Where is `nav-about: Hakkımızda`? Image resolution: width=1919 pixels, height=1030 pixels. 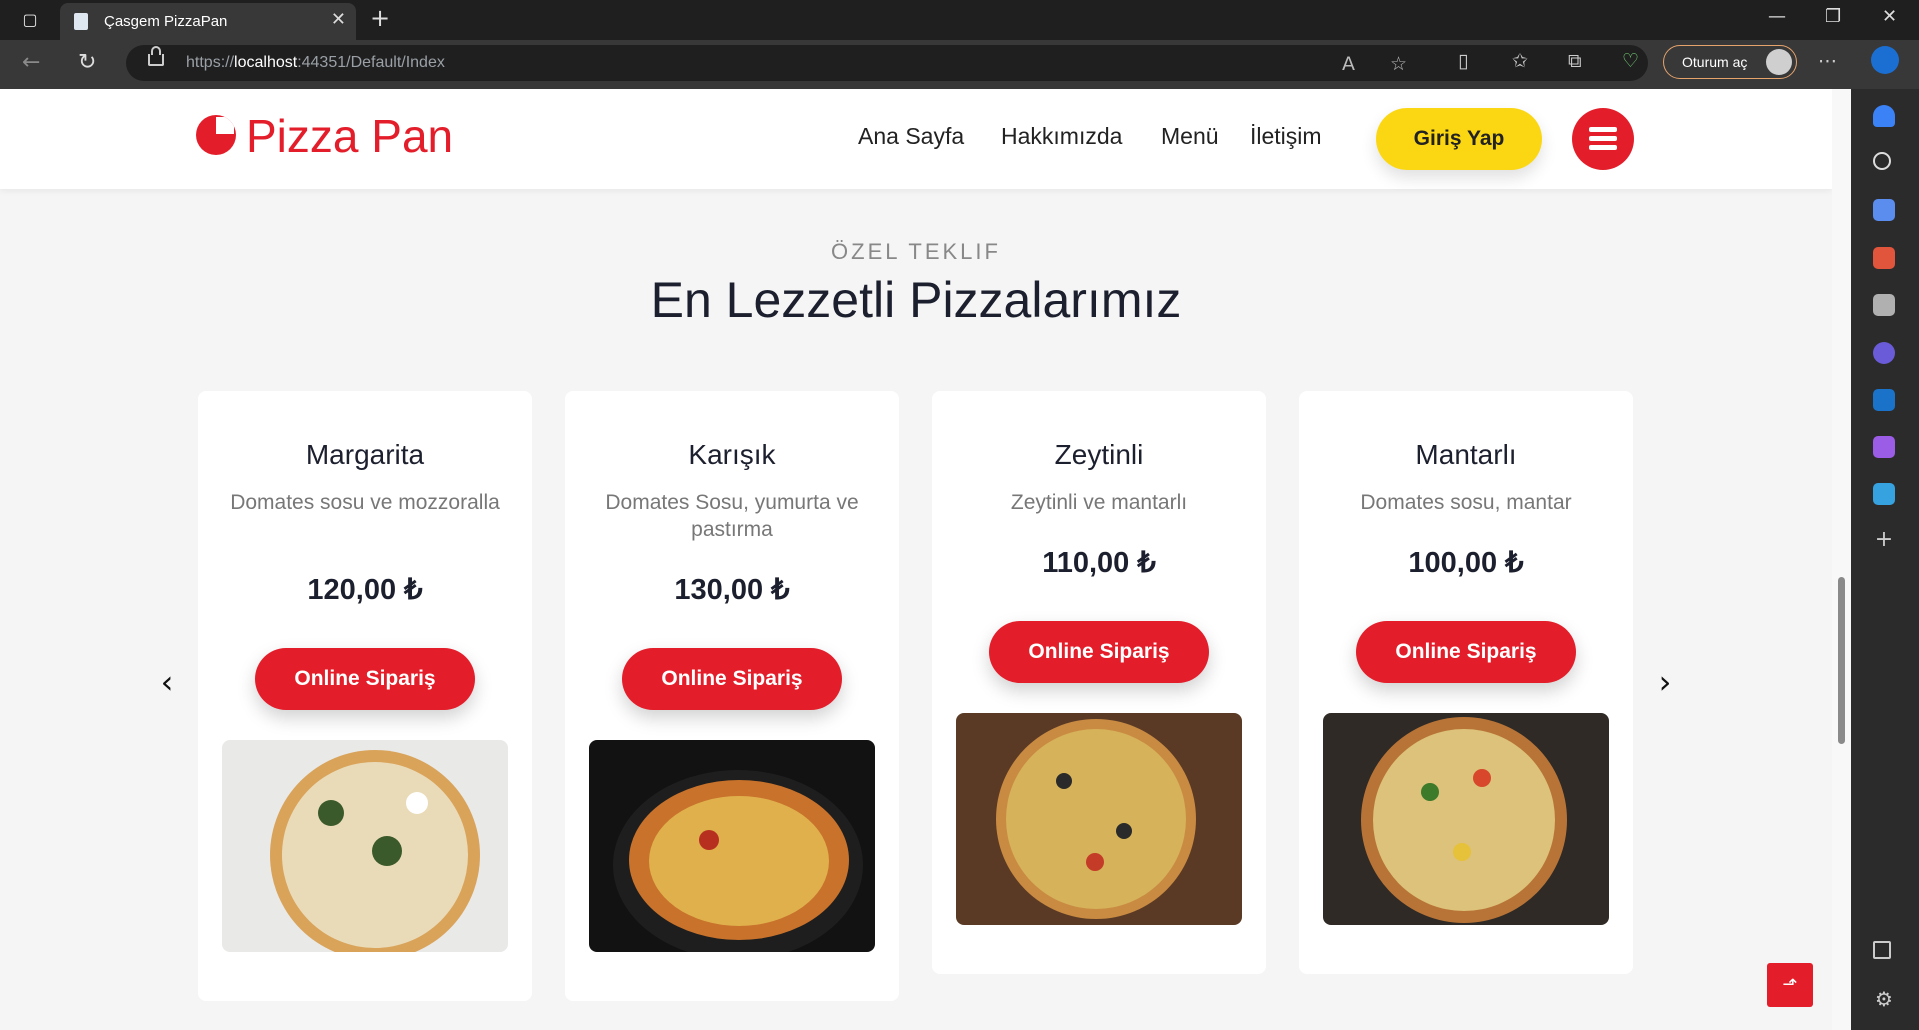 nav-about: Hakkımızda is located at coordinates (1061, 136).